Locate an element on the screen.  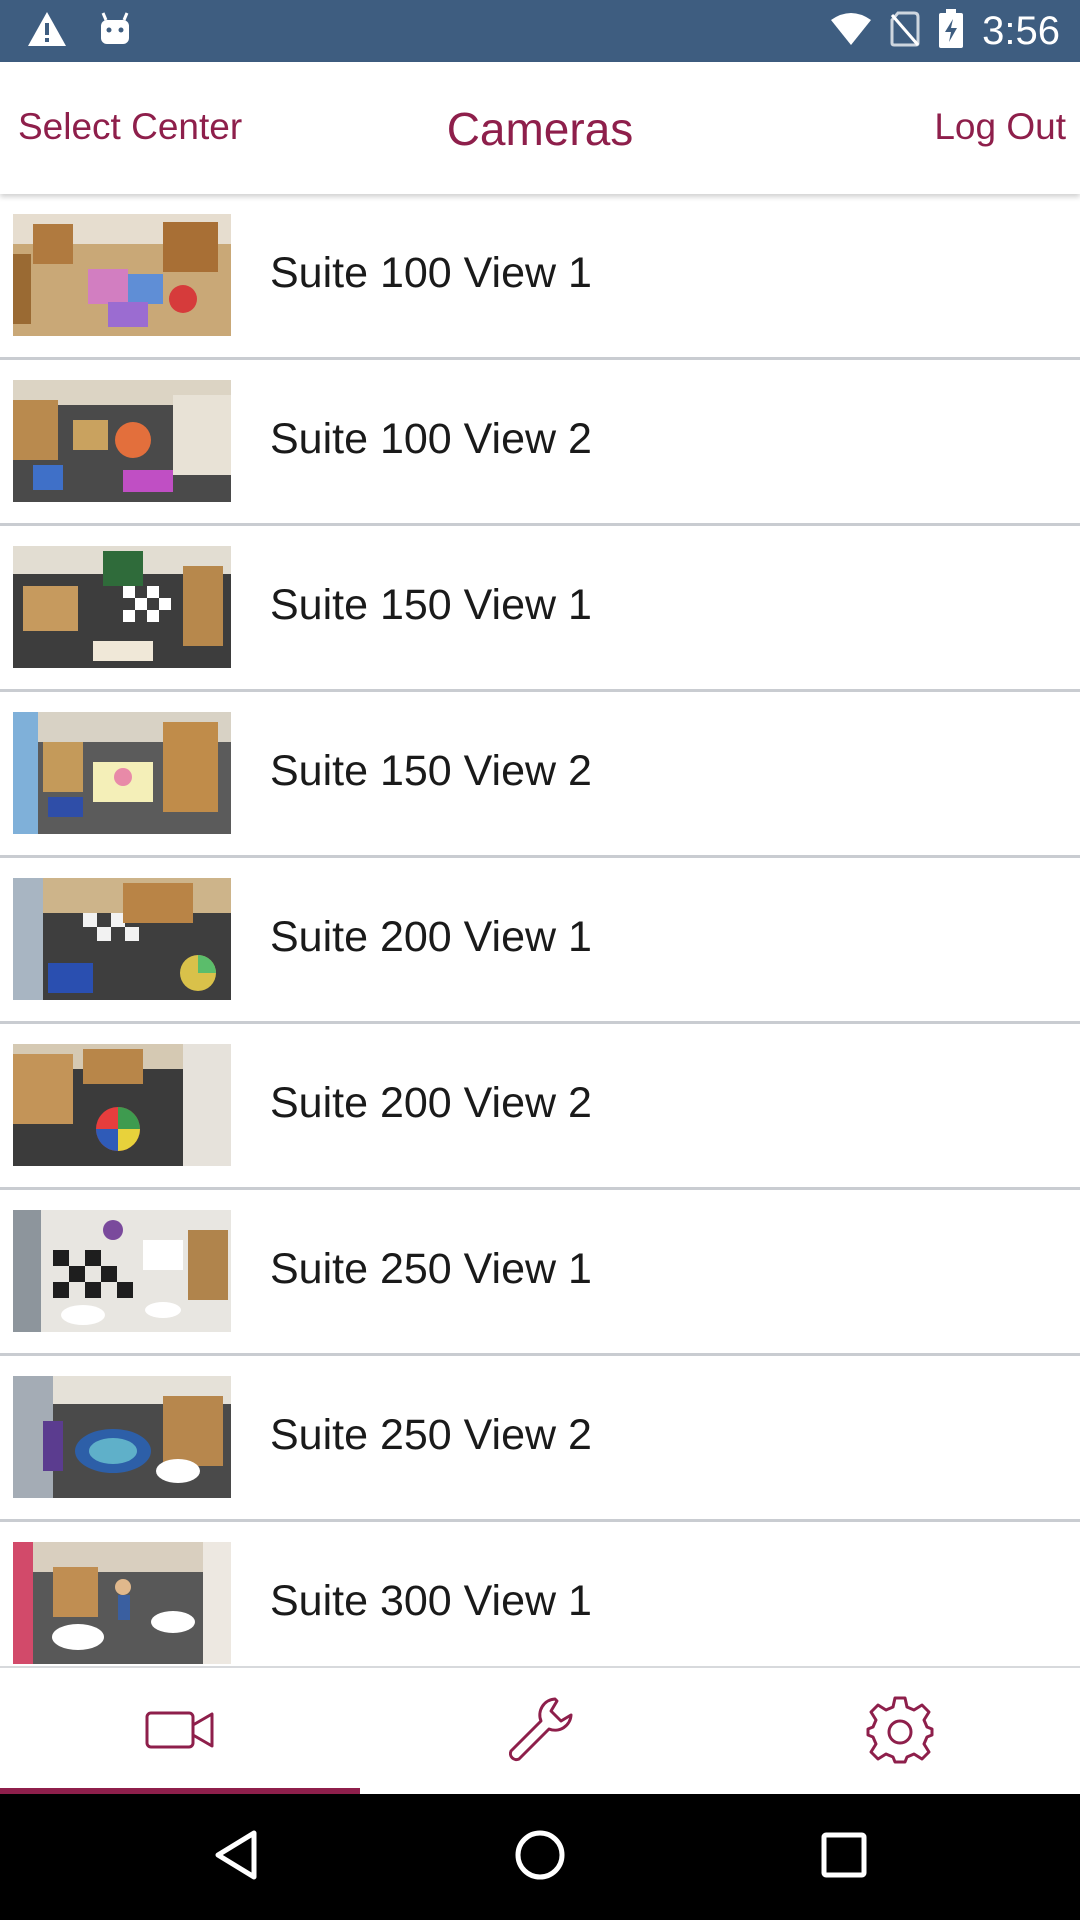
video-camera-icon is located at coordinates (180, 1732).